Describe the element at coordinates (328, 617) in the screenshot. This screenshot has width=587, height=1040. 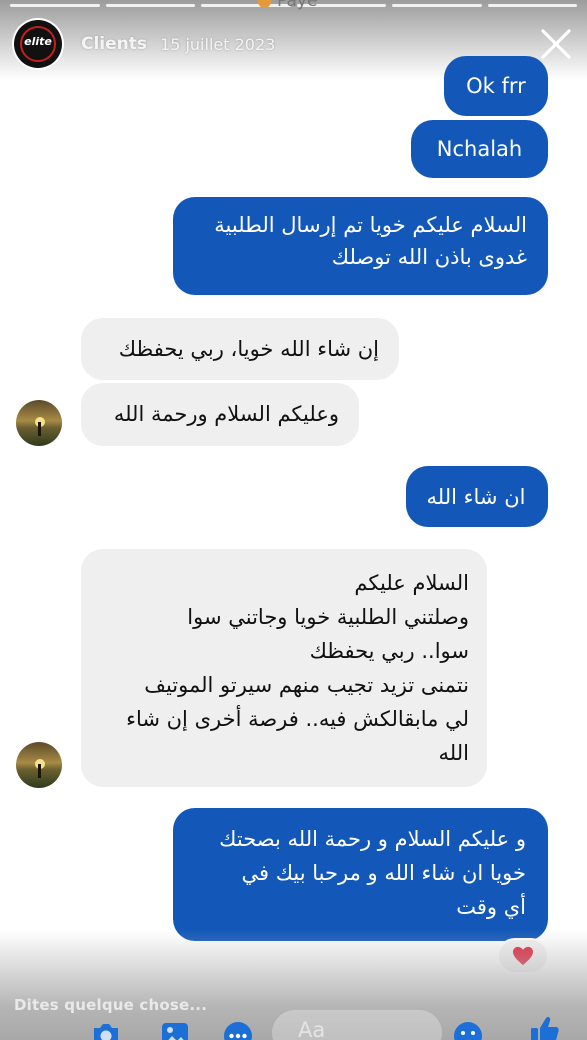
I see `message-line: وصلتني الطلبية خويا وجاتني سوا` at that location.